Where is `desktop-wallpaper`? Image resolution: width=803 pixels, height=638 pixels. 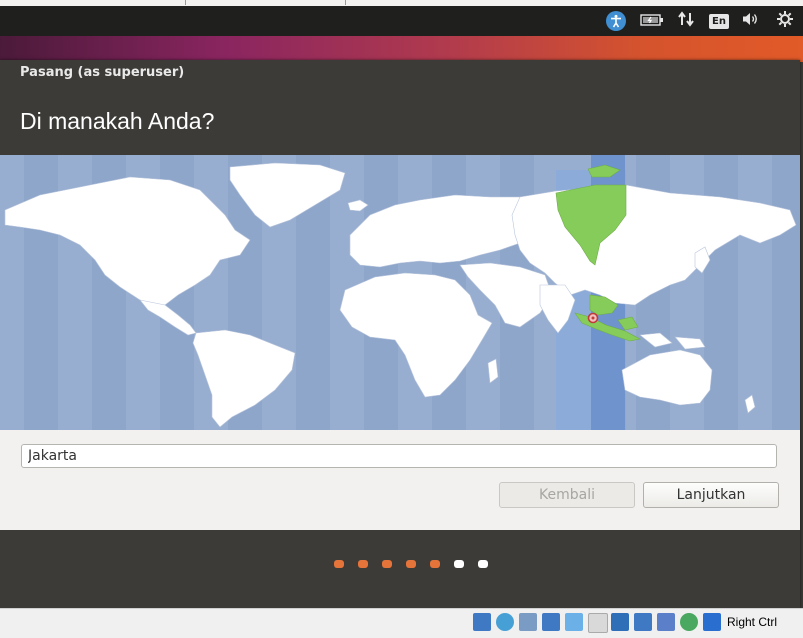 desktop-wallpaper is located at coordinates (401, 49).